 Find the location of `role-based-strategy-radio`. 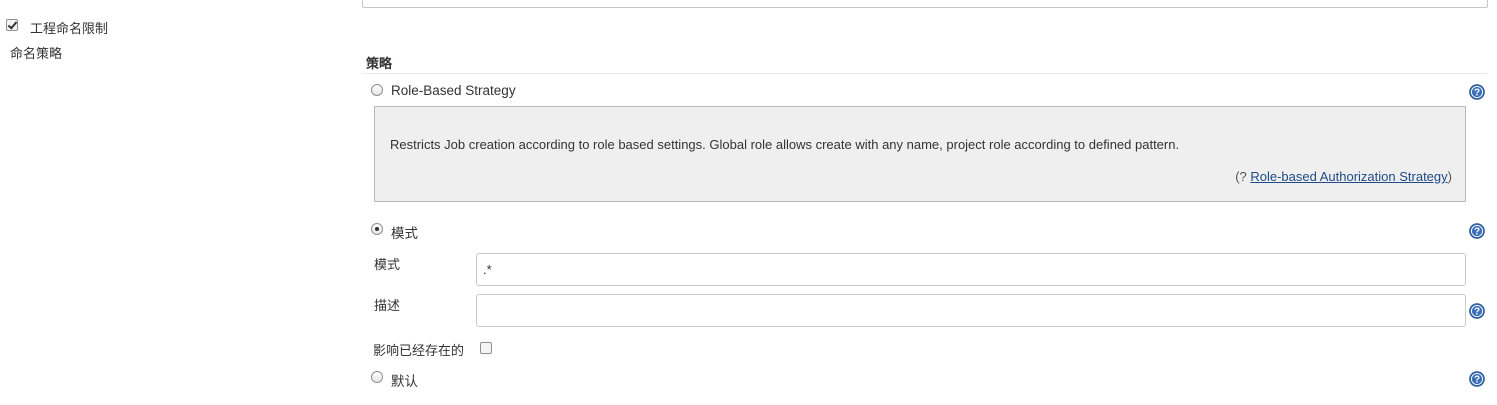

role-based-strategy-radio is located at coordinates (377, 90).